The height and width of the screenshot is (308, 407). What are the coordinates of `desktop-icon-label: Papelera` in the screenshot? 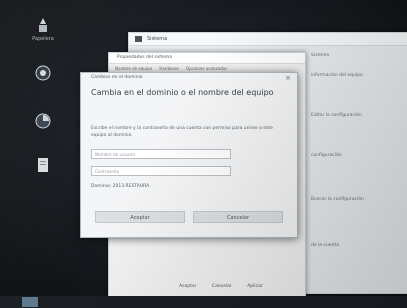 It's located at (43, 39).